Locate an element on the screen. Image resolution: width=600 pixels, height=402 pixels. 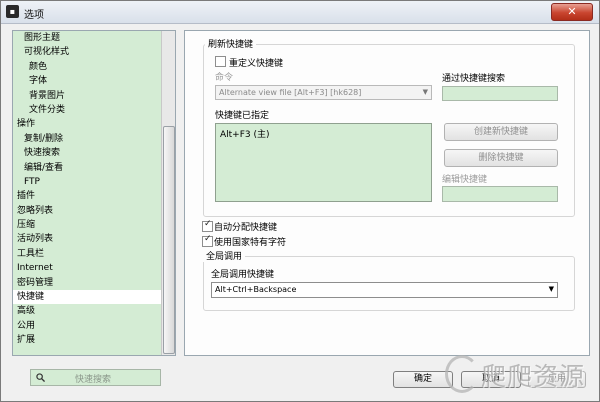
delete-hotkey-button: 删除快捷键 is located at coordinates (501, 158).